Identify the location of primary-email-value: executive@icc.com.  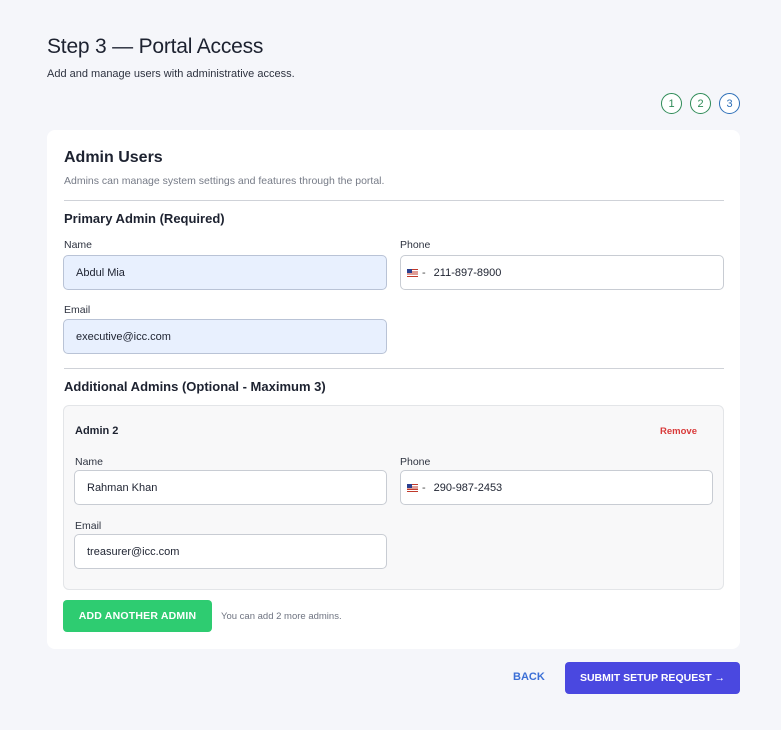
(123, 336).